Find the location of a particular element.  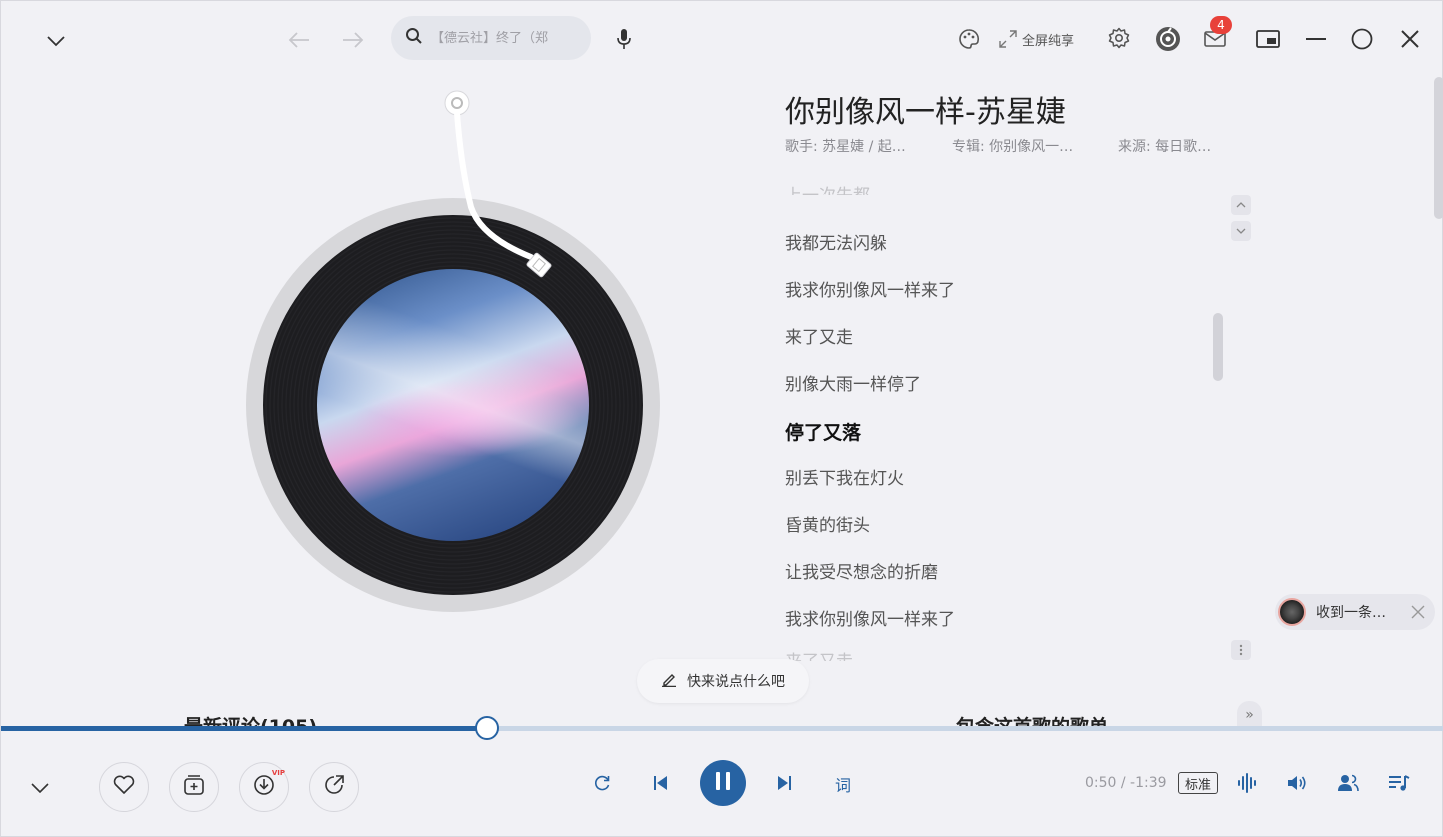

album-cover is located at coordinates (453, 405).